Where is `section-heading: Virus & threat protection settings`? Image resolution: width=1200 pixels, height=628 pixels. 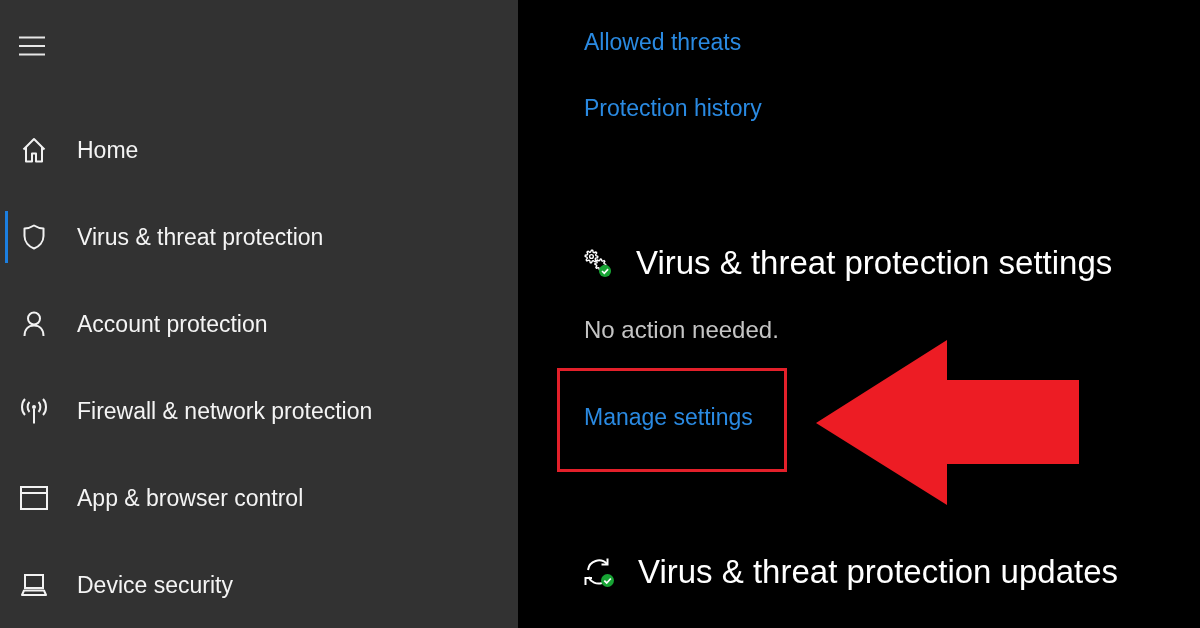 section-heading: Virus & threat protection settings is located at coordinates (874, 263).